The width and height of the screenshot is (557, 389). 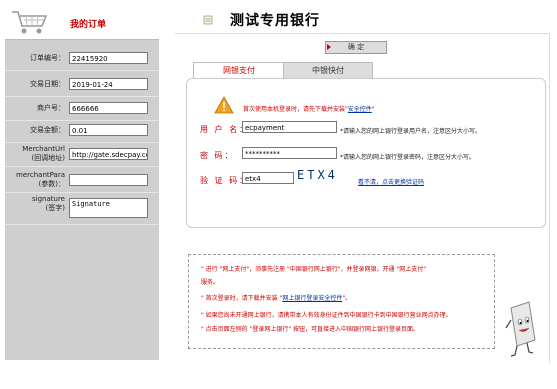 I want to click on order-field-label: 交易日期：, so click(x=47, y=84).